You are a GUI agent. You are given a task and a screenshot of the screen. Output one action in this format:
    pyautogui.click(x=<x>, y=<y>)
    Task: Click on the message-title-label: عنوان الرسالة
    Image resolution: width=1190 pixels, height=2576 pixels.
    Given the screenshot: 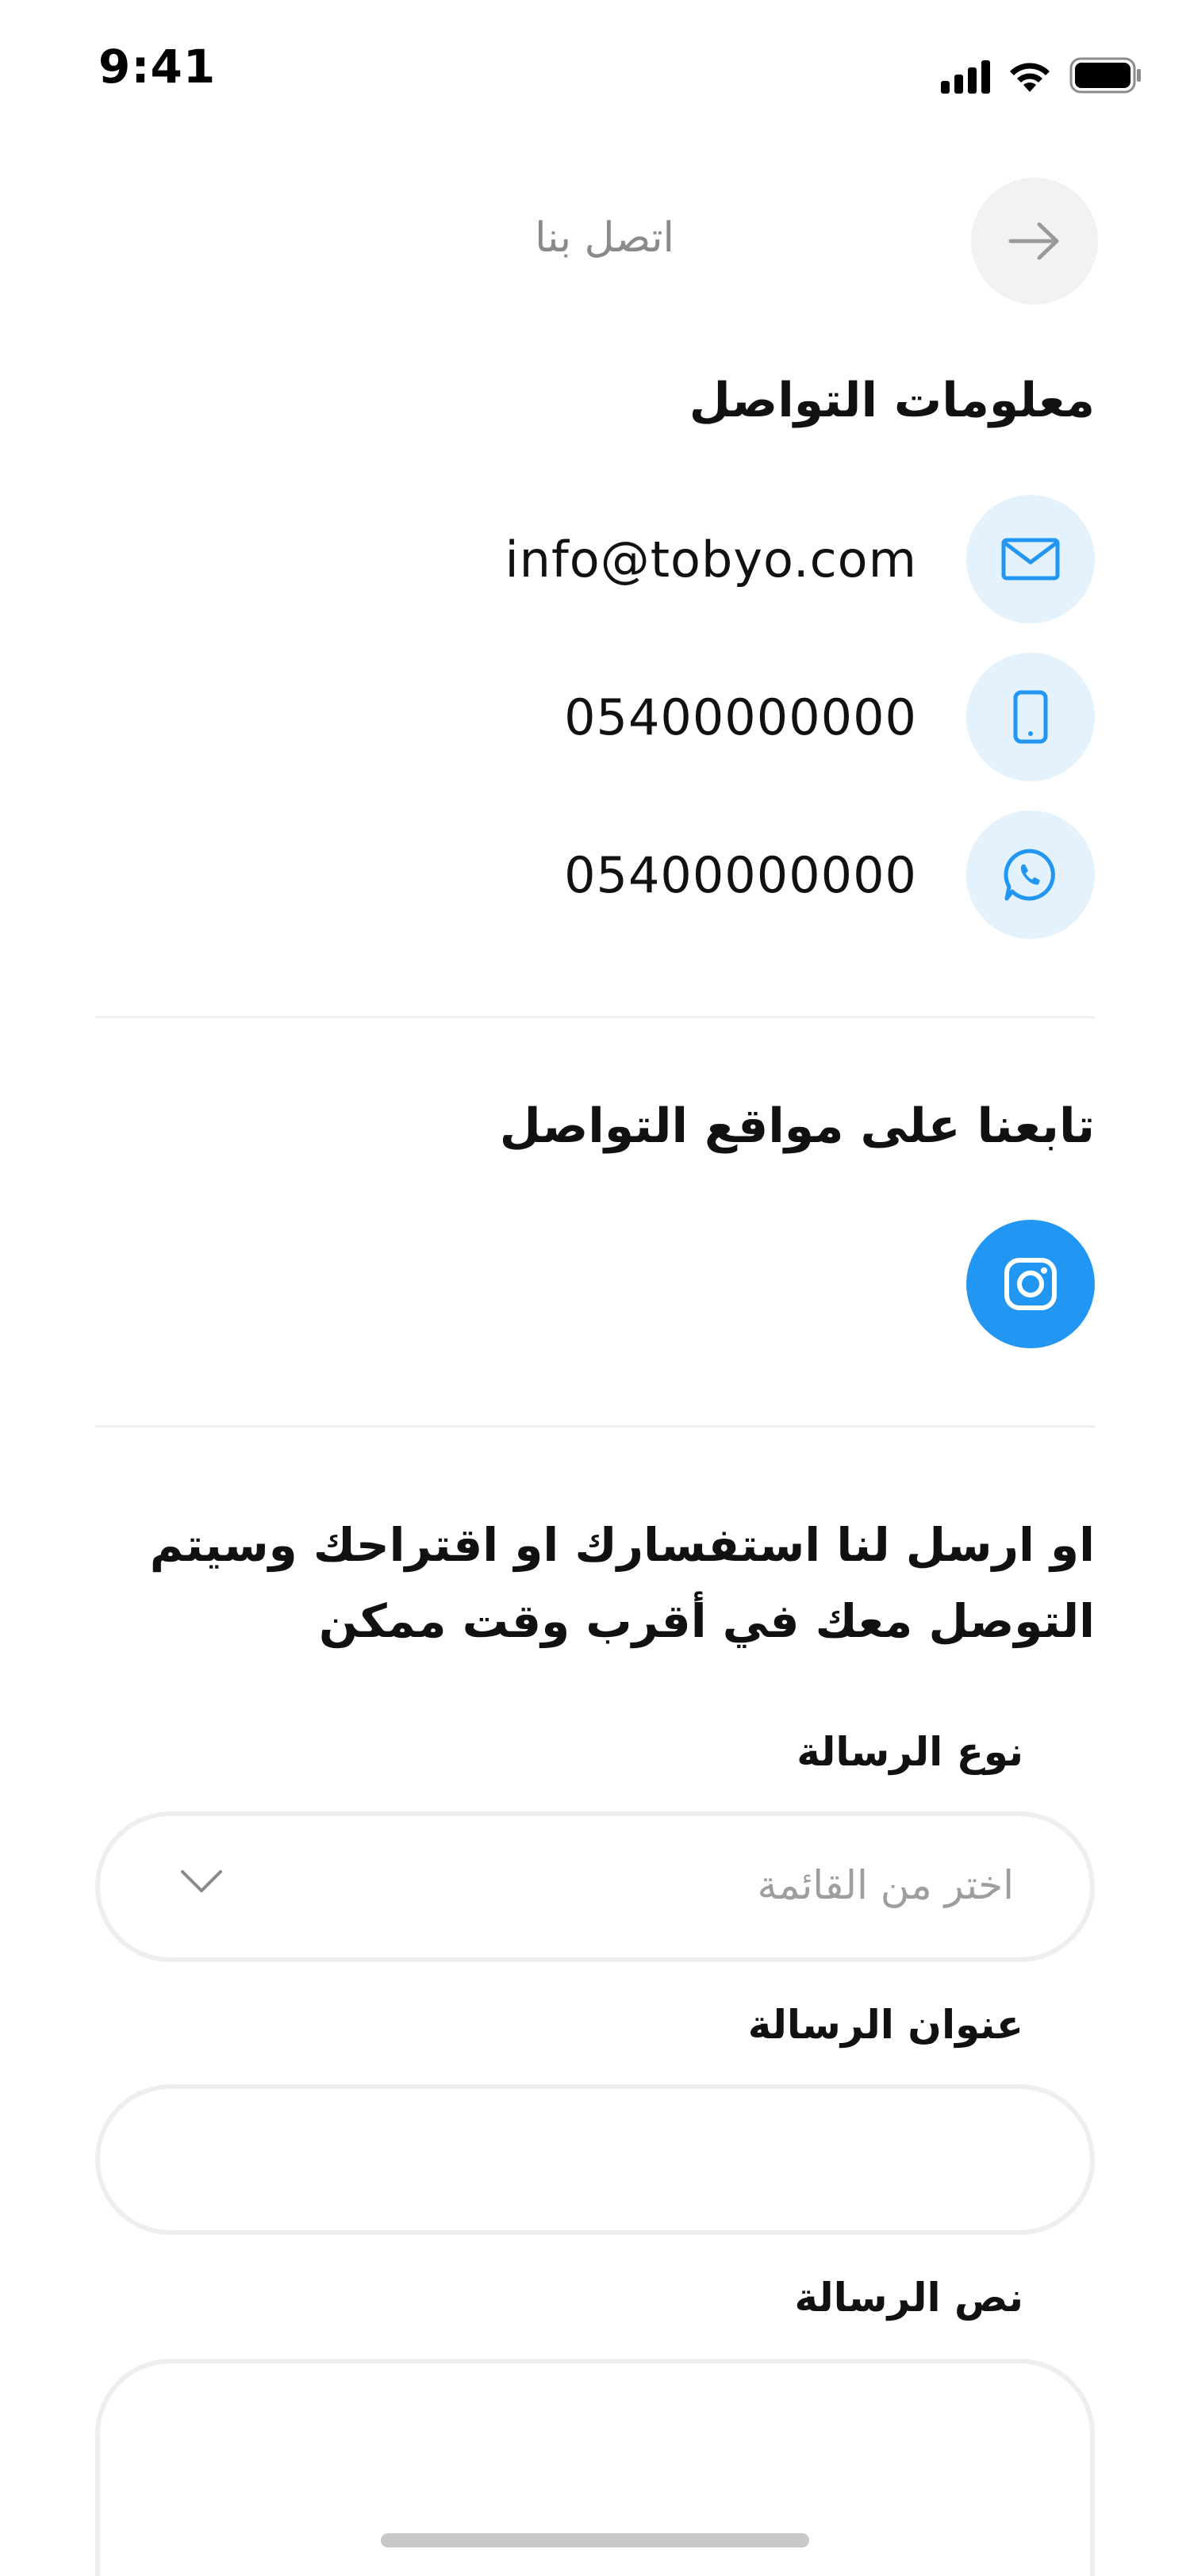 What is the action you would take?
    pyautogui.click(x=885, y=2025)
    